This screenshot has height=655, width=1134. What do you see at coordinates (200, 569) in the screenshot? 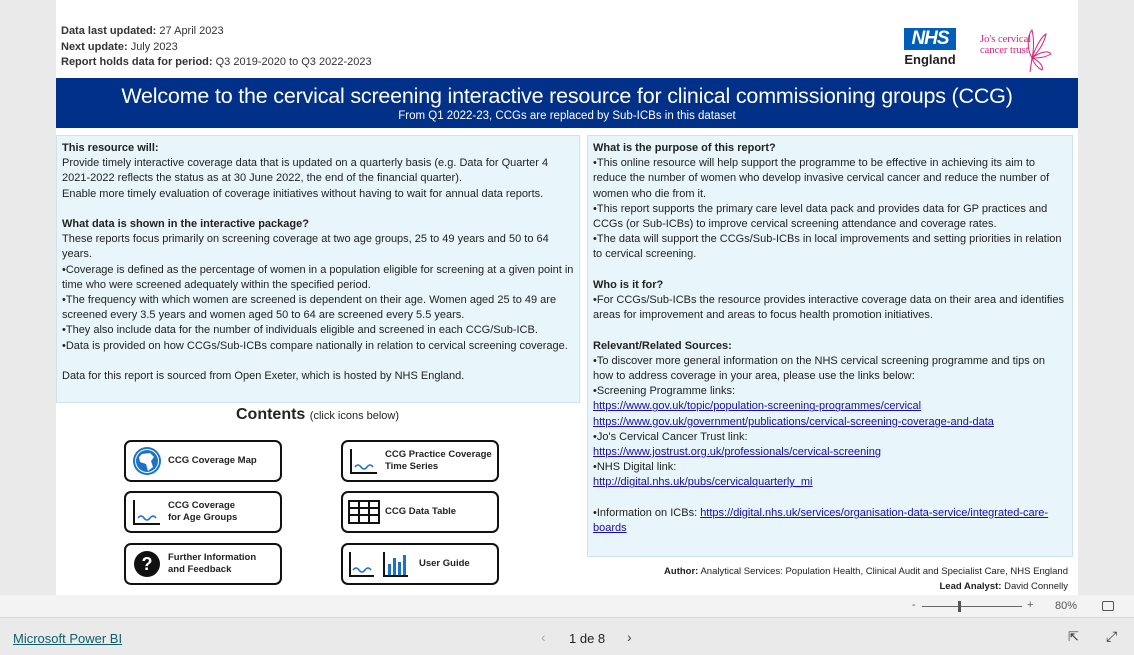
I see `button-label: and Feedback` at bounding box center [200, 569].